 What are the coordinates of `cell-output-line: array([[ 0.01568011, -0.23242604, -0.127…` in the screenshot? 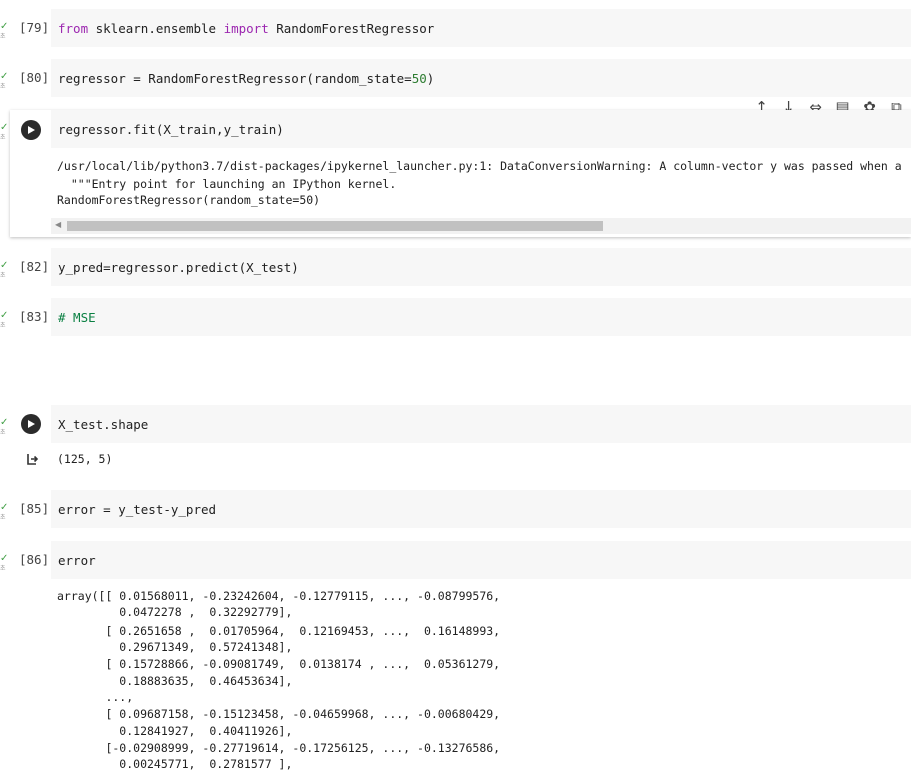 It's located at (279, 596).